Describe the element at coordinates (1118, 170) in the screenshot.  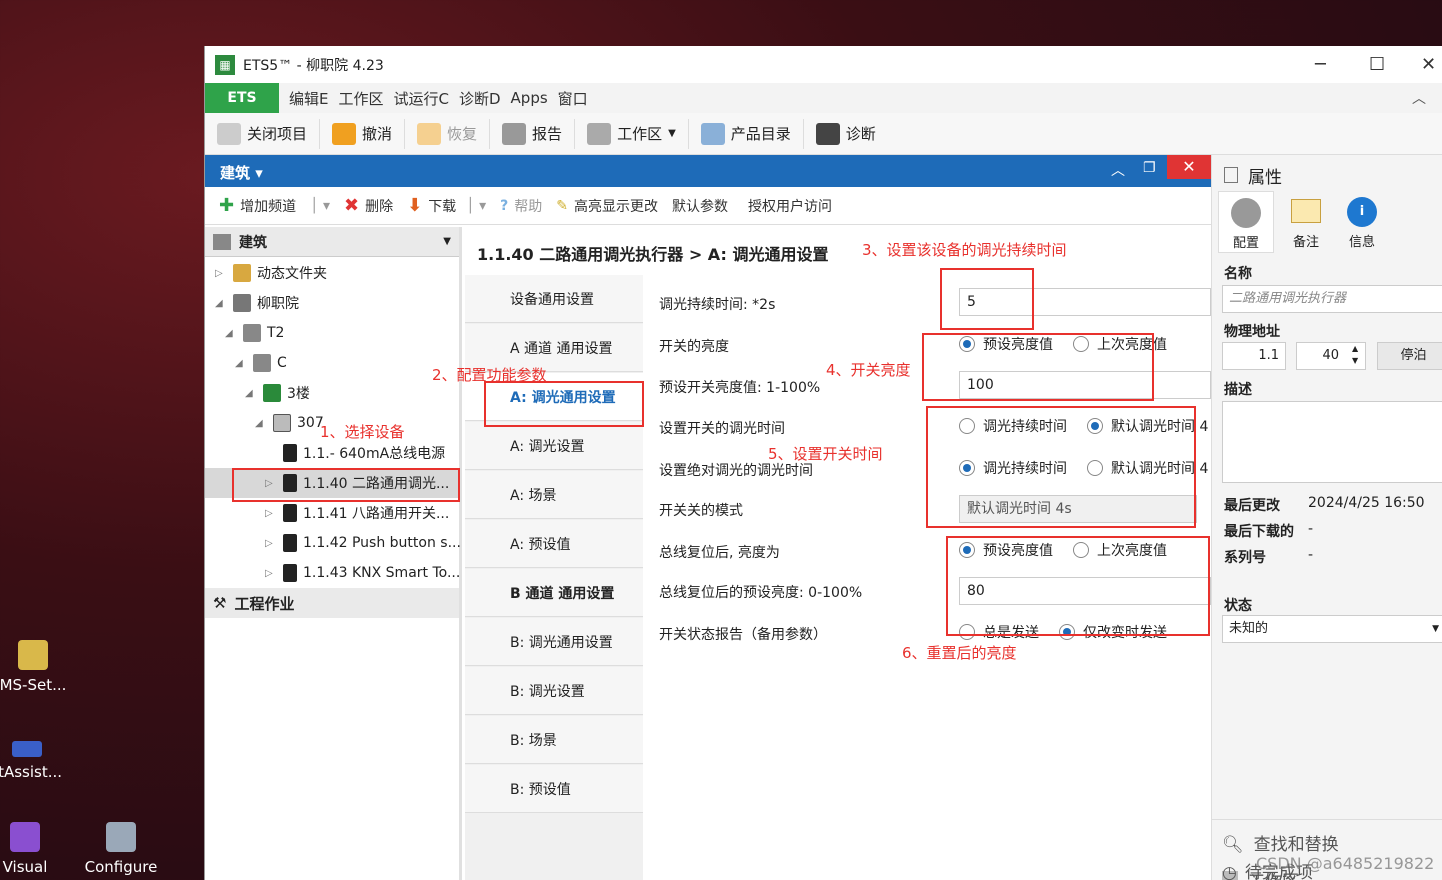
I see `collapse-panel-icon: ︿` at that location.